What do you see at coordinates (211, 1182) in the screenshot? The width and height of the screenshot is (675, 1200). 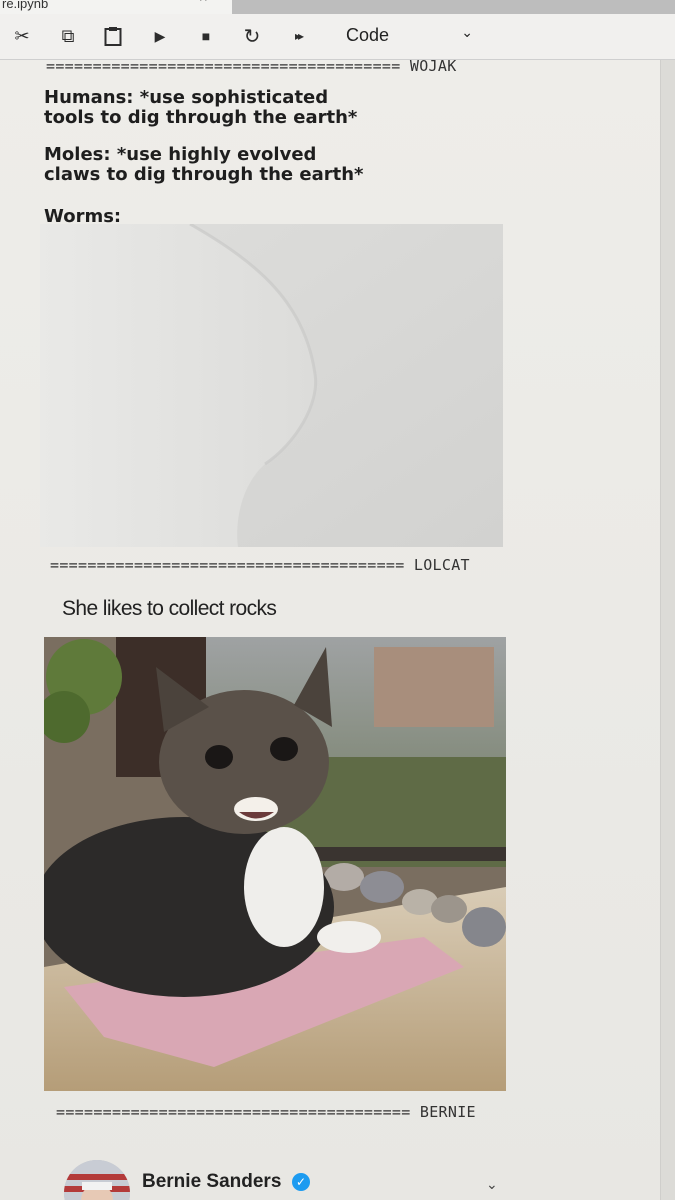 I see `tweet-author-name: Bernie Sanders` at bounding box center [211, 1182].